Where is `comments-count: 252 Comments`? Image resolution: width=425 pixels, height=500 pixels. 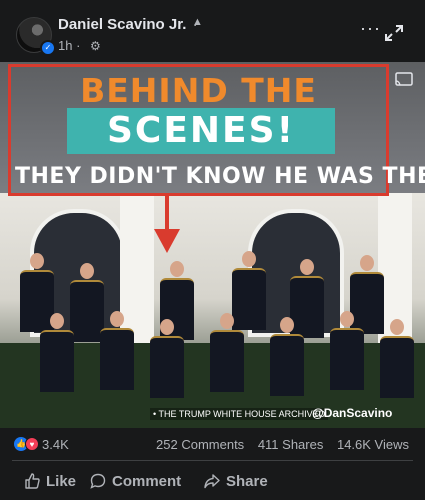 comments-count: 252 Comments is located at coordinates (200, 444).